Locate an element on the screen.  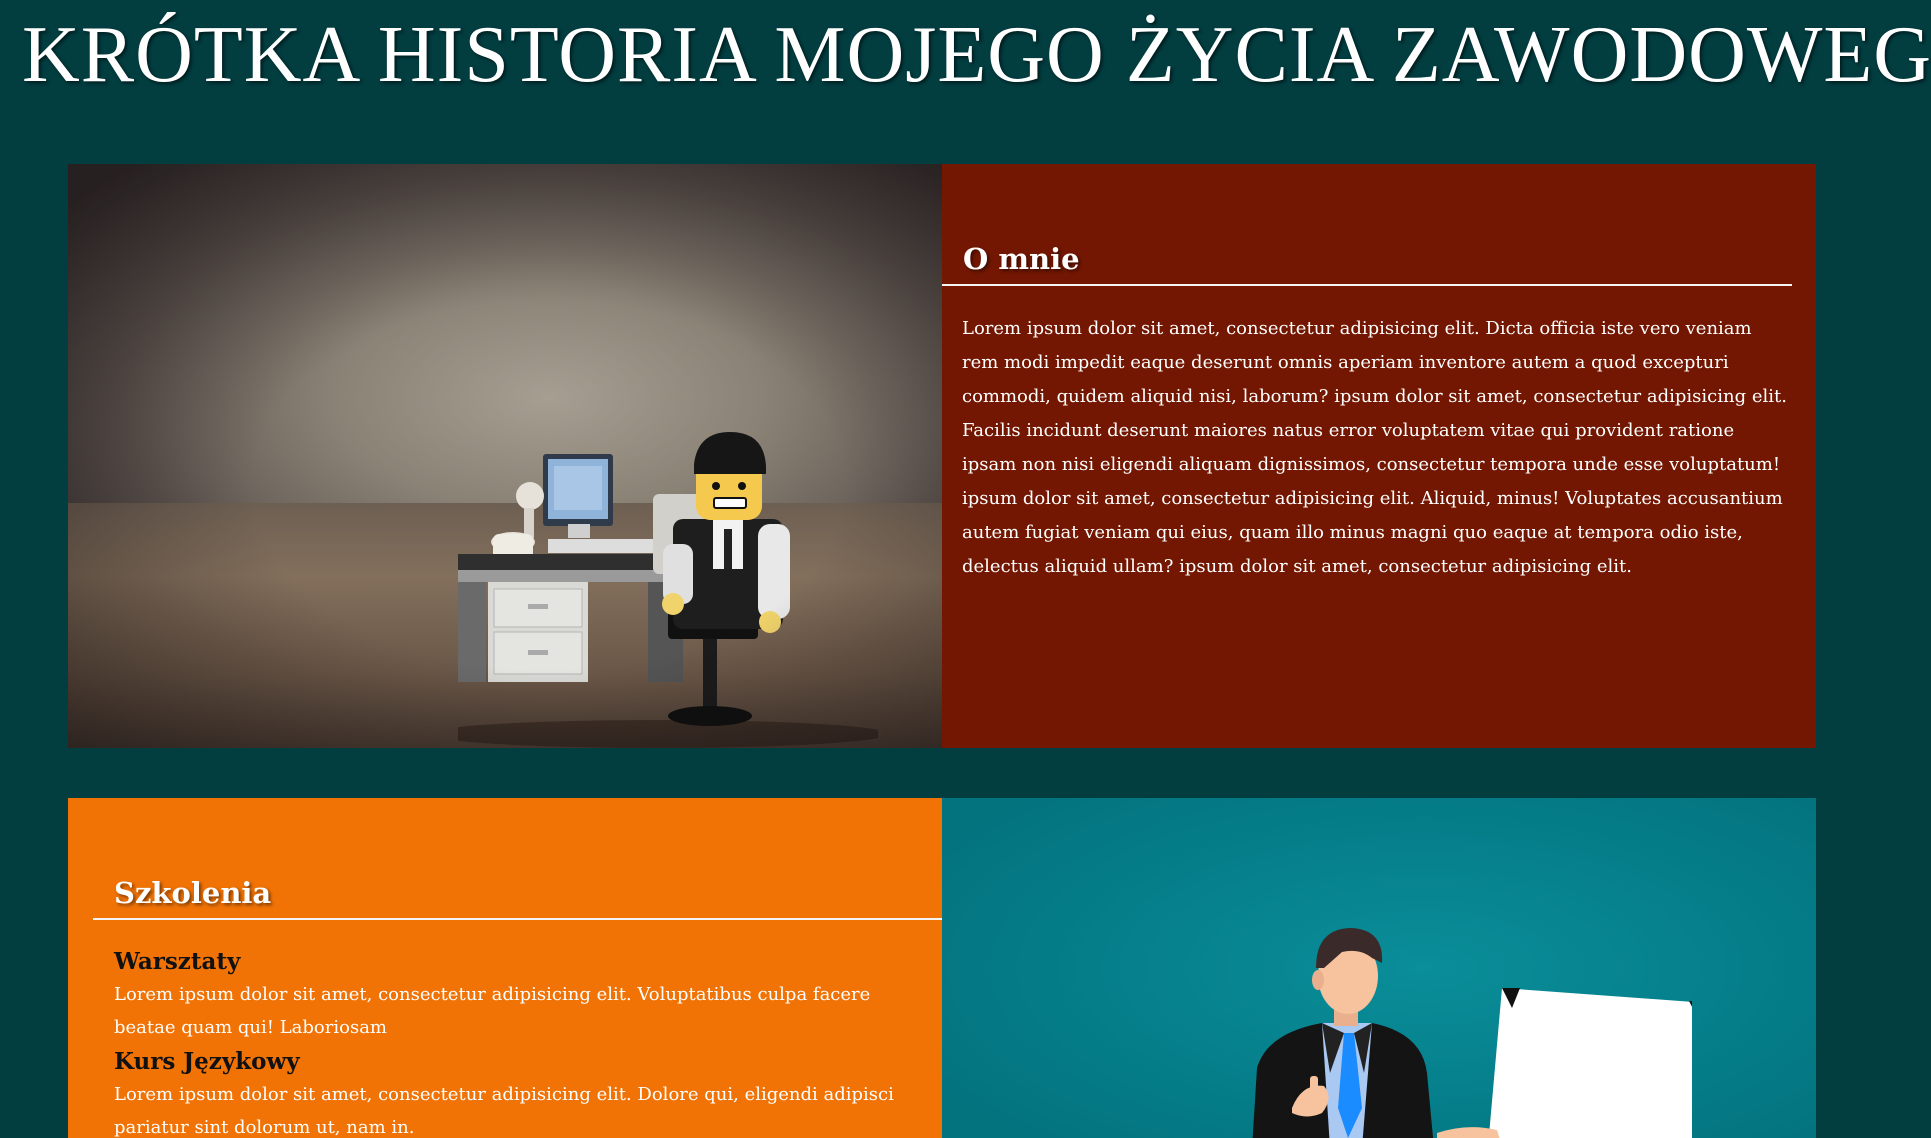
training-heading: Szkolenia is located at coordinates (193, 893).